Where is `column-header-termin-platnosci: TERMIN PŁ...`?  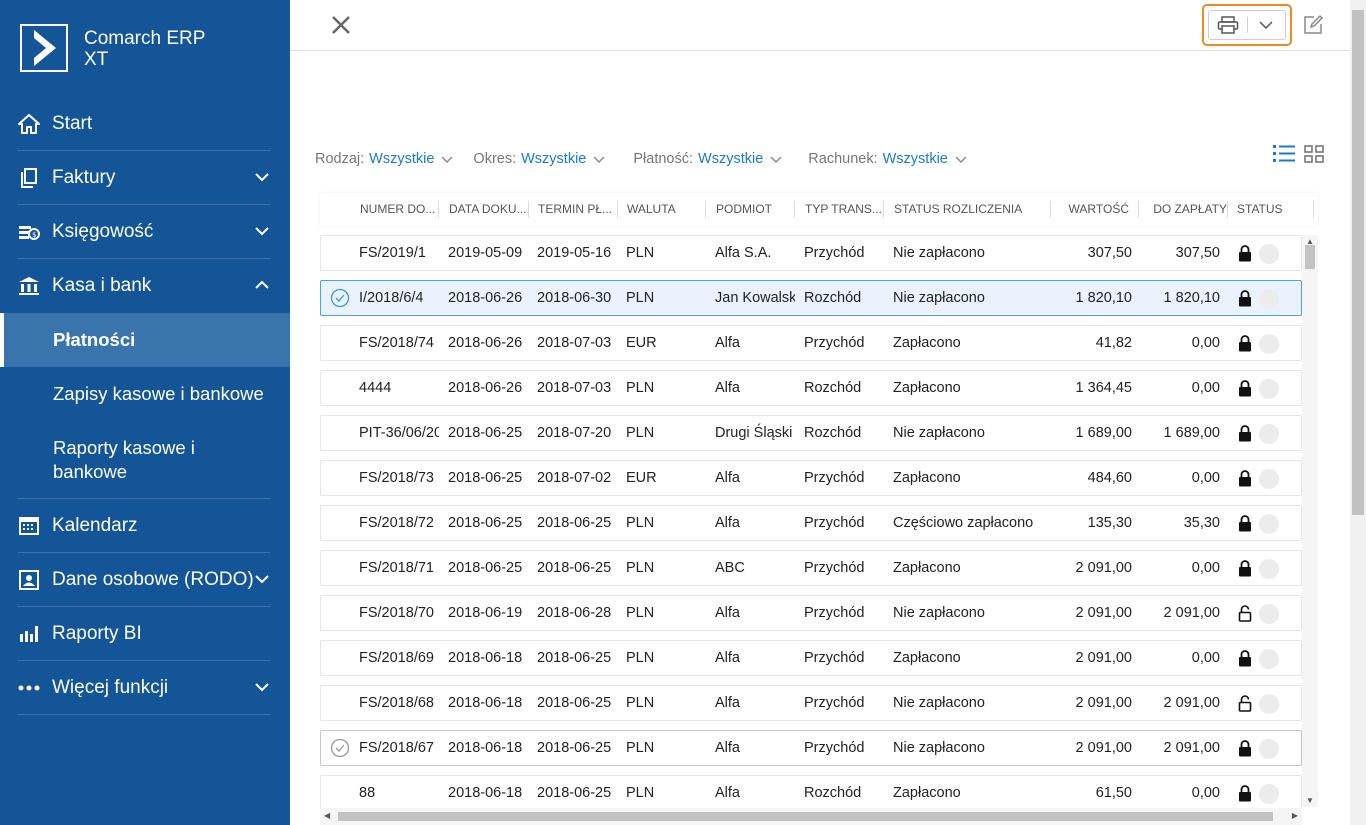
column-header-termin-platnosci: TERMIN PŁ... is located at coordinates (577, 209).